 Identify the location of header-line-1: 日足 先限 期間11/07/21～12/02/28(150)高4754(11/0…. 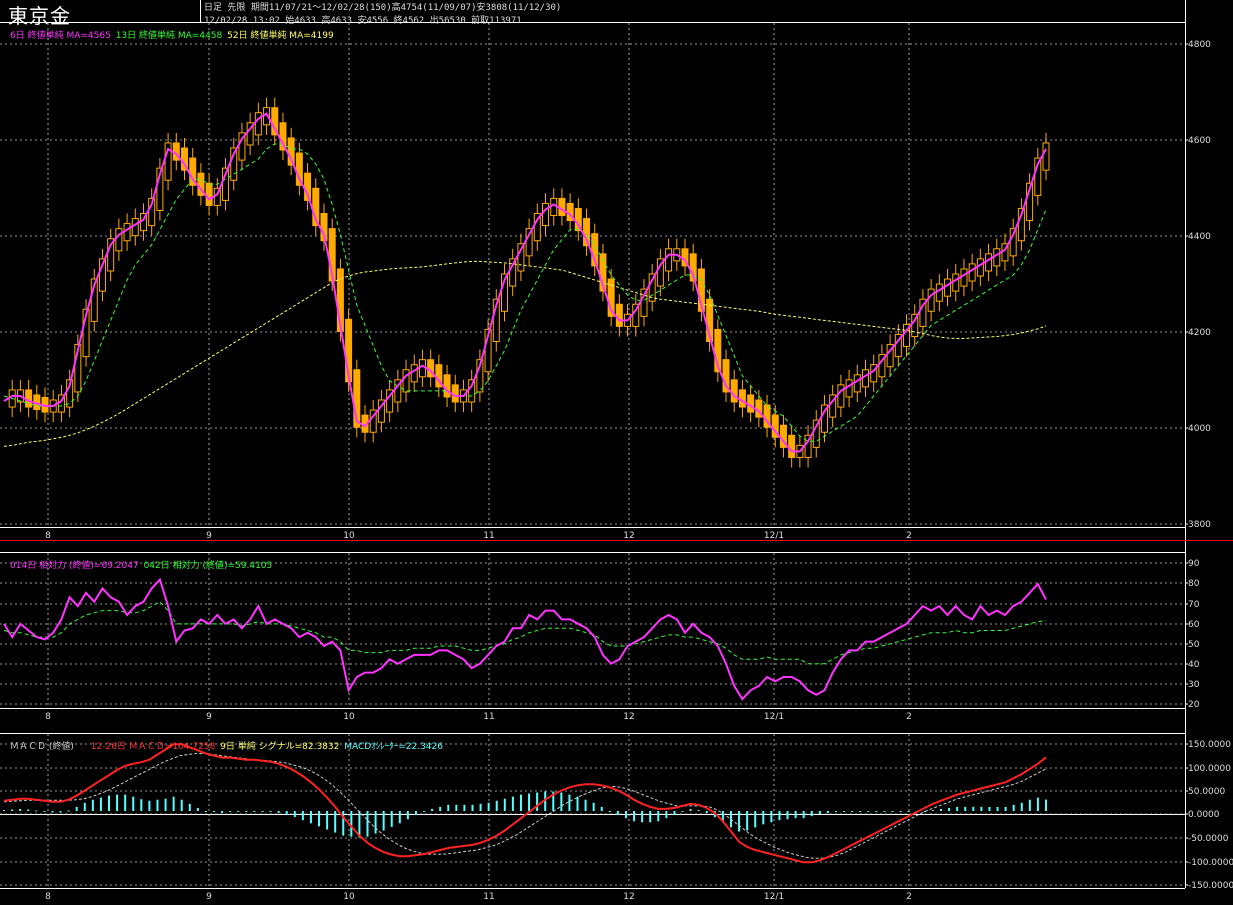
(383, 8).